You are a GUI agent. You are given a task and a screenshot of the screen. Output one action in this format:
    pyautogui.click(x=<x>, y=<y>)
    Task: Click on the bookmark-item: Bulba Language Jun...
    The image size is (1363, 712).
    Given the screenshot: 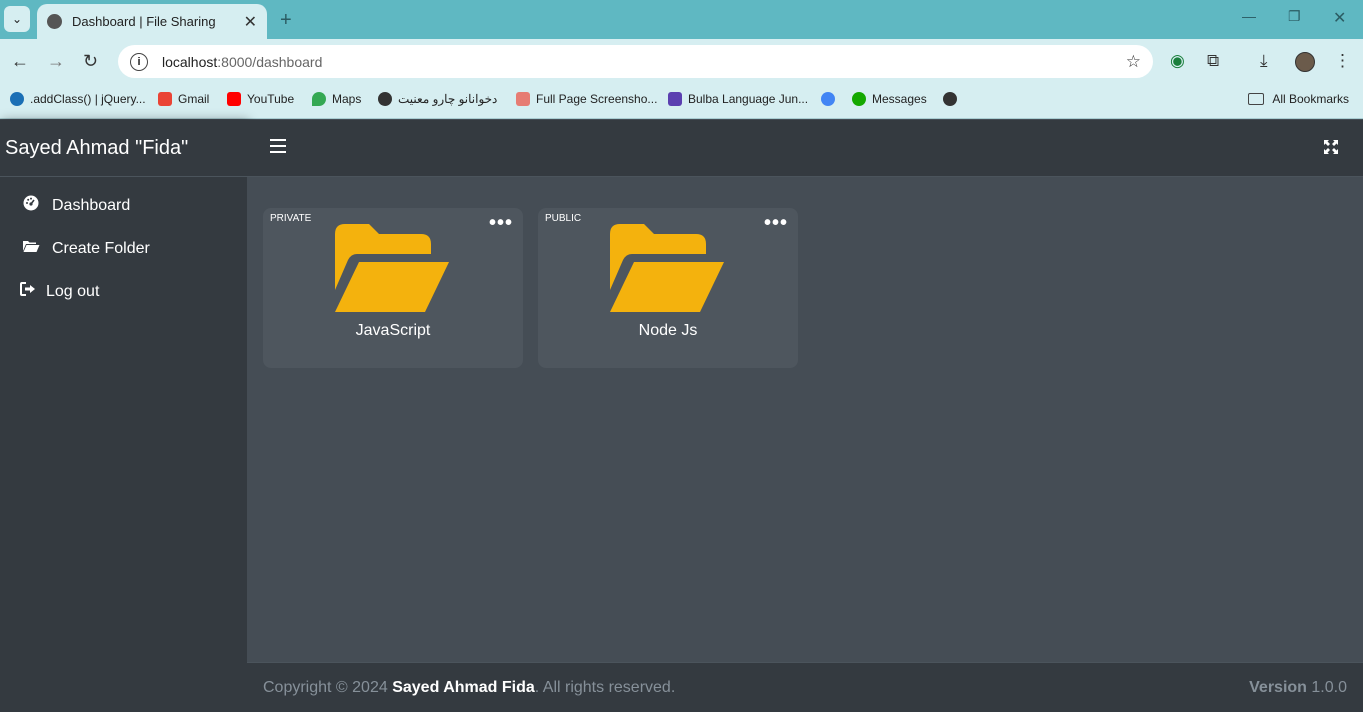 What is the action you would take?
    pyautogui.click(x=738, y=99)
    